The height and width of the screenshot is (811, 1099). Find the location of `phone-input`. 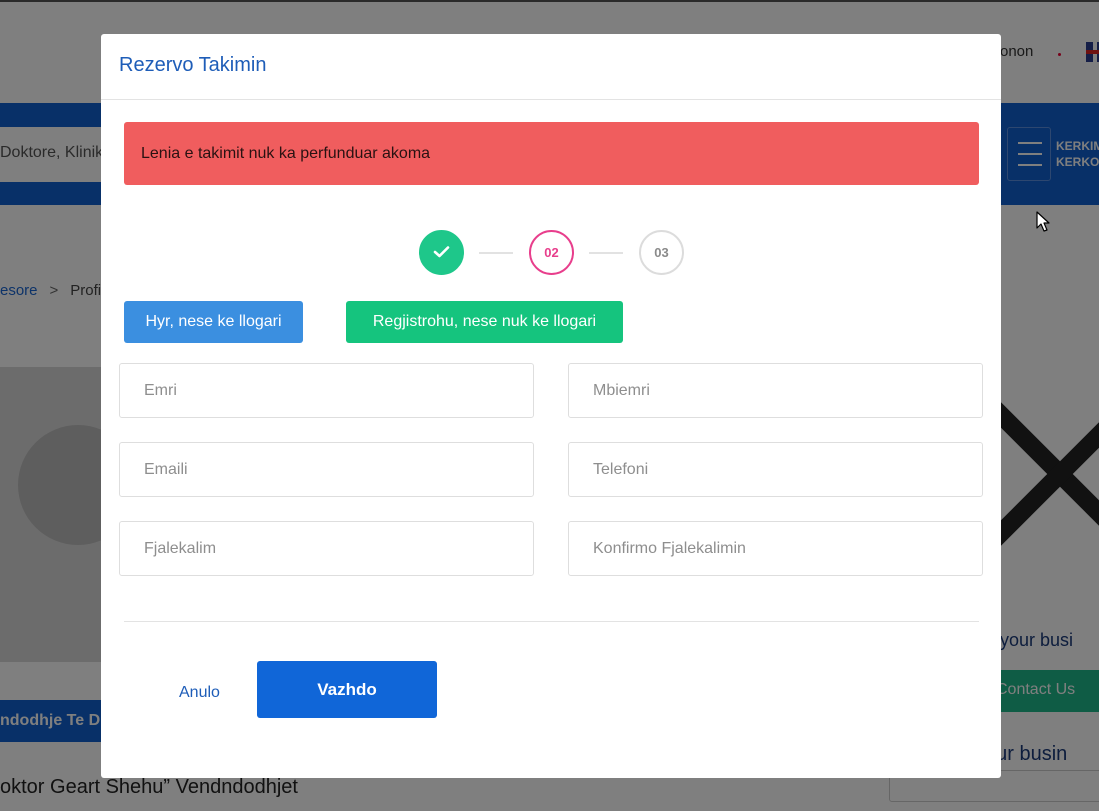

phone-input is located at coordinates (775, 469).